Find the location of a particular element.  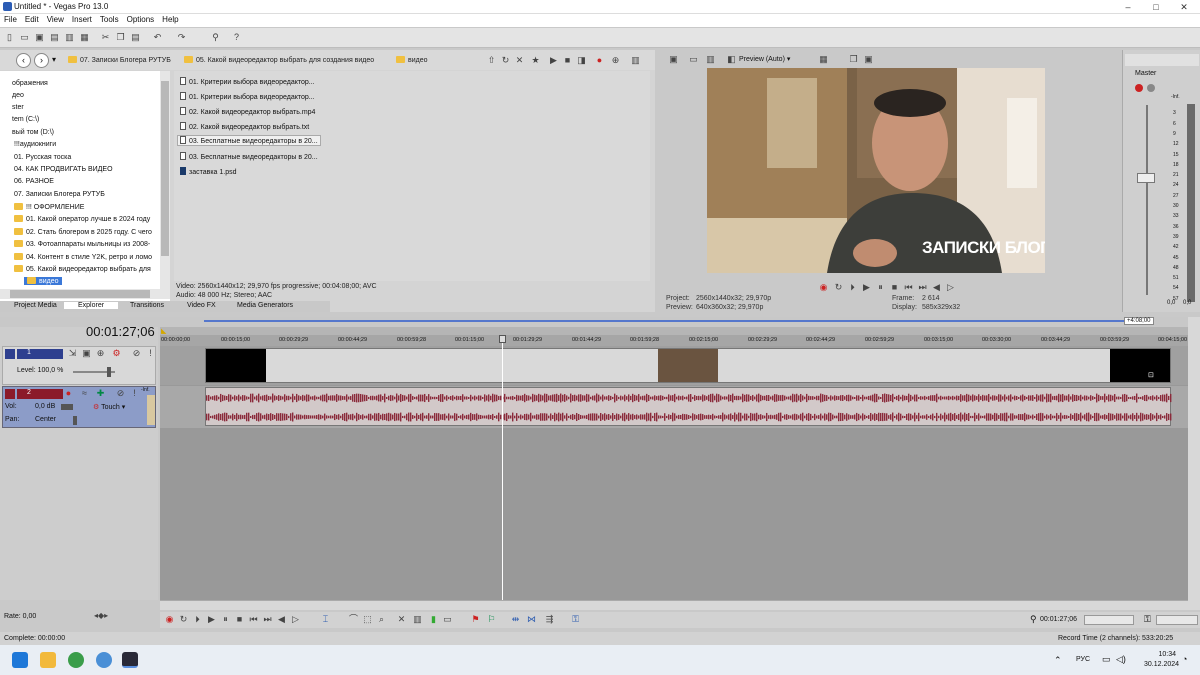

vol-slider-thumb is located at coordinates (67, 407).